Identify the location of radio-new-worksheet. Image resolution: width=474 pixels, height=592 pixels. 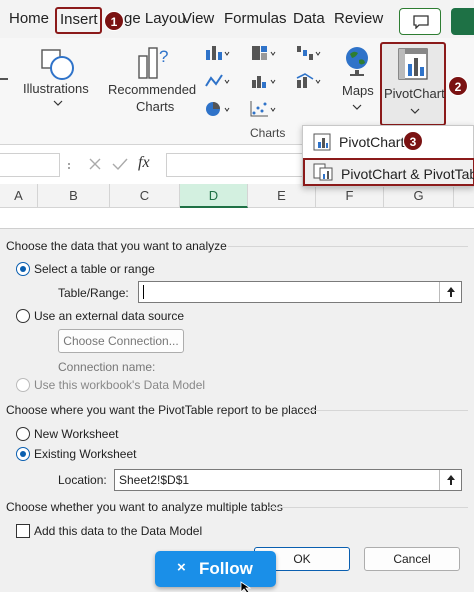
(23, 434).